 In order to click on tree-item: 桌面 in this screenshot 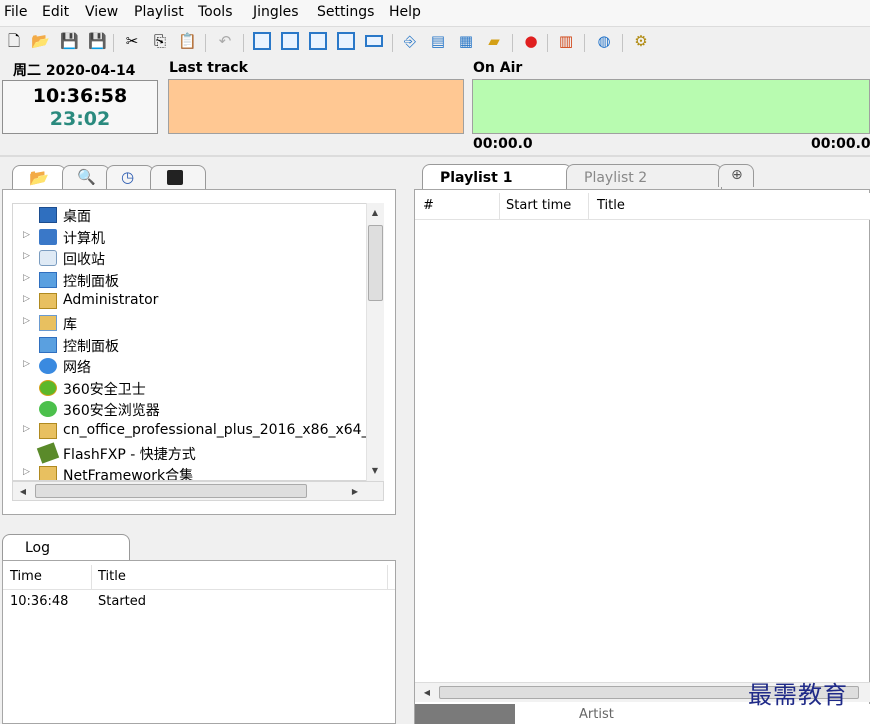, I will do `click(190, 215)`.